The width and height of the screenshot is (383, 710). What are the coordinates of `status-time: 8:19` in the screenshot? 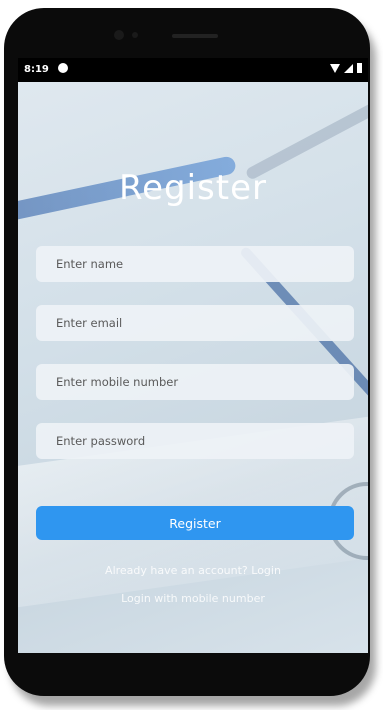 It's located at (36, 69).